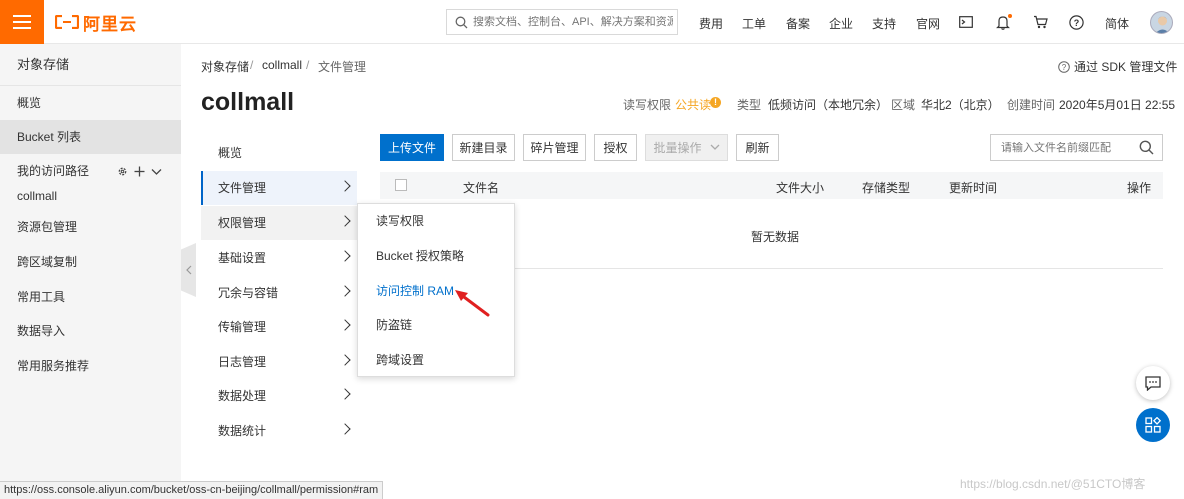  Describe the element at coordinates (554, 147) in the screenshot. I see `fragment-management-button: 碎片管理` at that location.